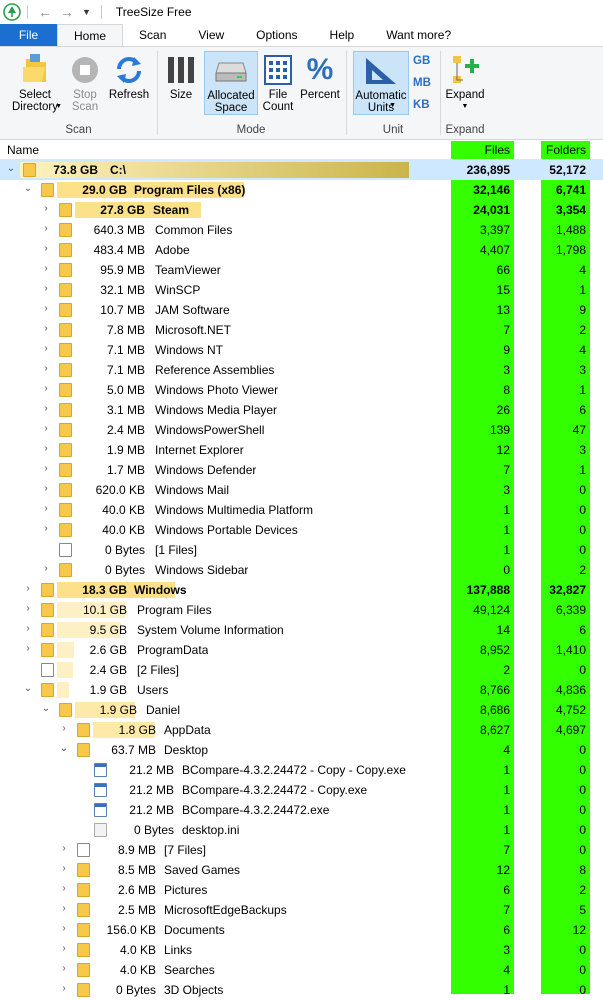 Image resolution: width=603 pixels, height=1000 pixels. What do you see at coordinates (301, 530) in the screenshot?
I see `tree-row: › 40.0 KB Windows Portable Devices 1 0` at bounding box center [301, 530].